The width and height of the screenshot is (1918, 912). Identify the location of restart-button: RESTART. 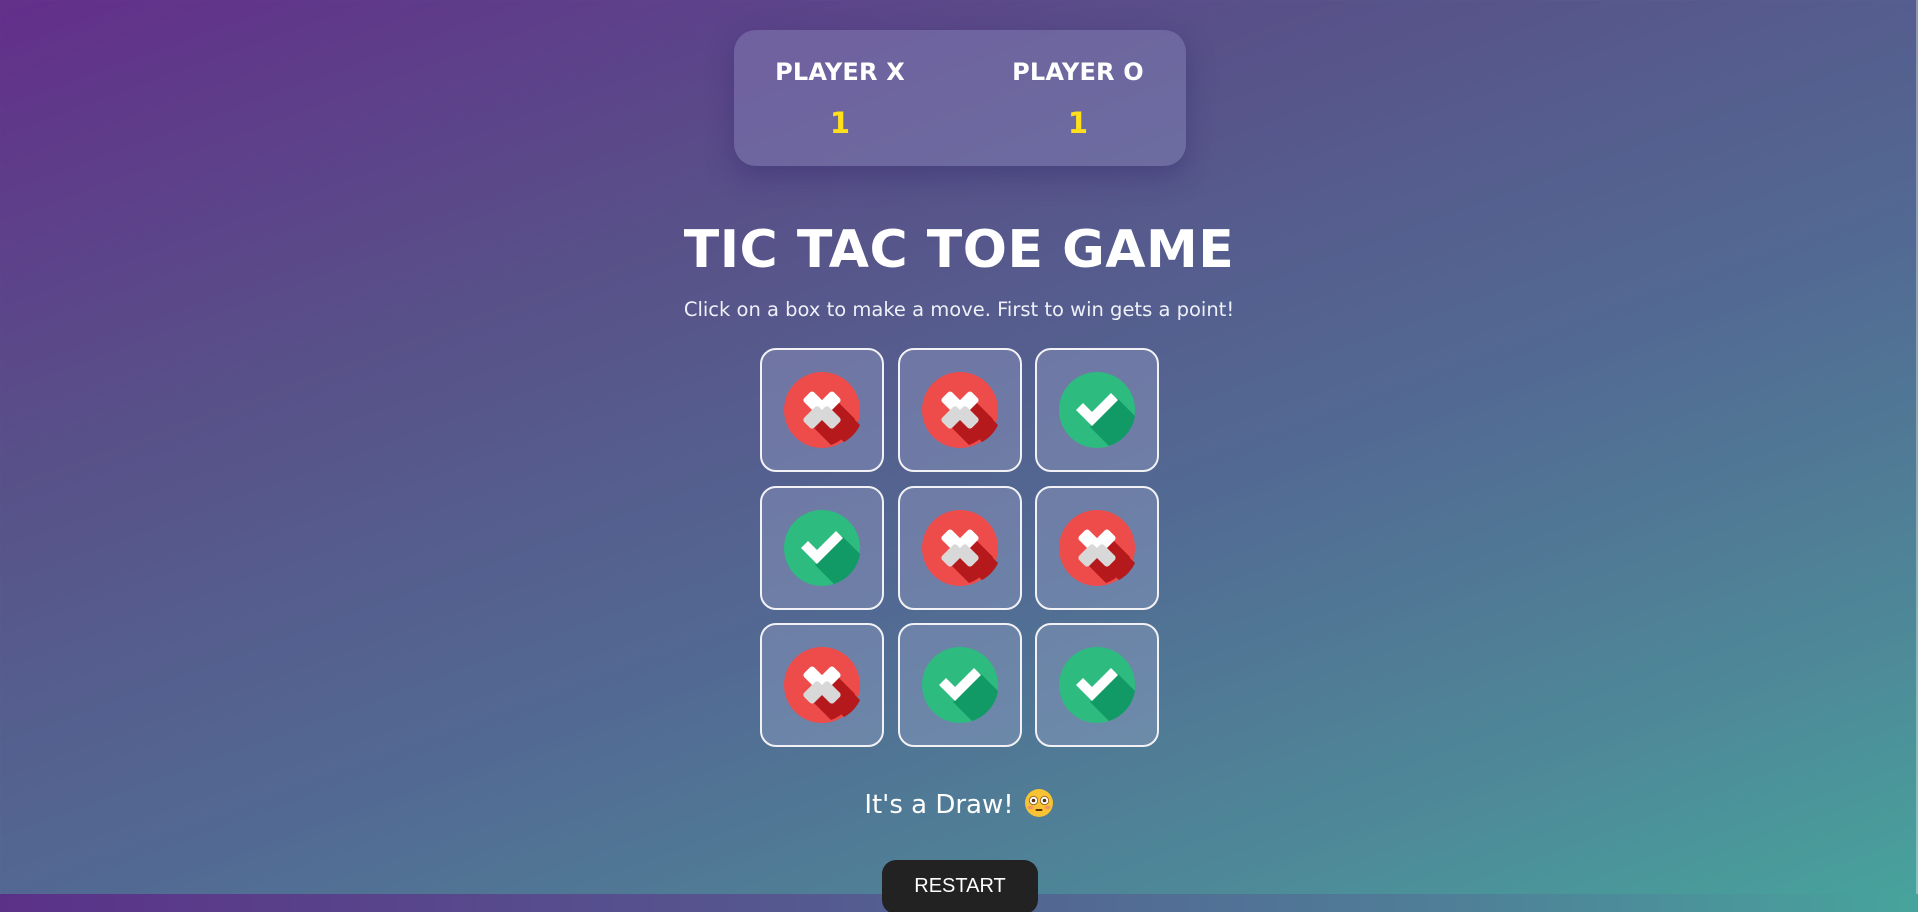
(960, 886).